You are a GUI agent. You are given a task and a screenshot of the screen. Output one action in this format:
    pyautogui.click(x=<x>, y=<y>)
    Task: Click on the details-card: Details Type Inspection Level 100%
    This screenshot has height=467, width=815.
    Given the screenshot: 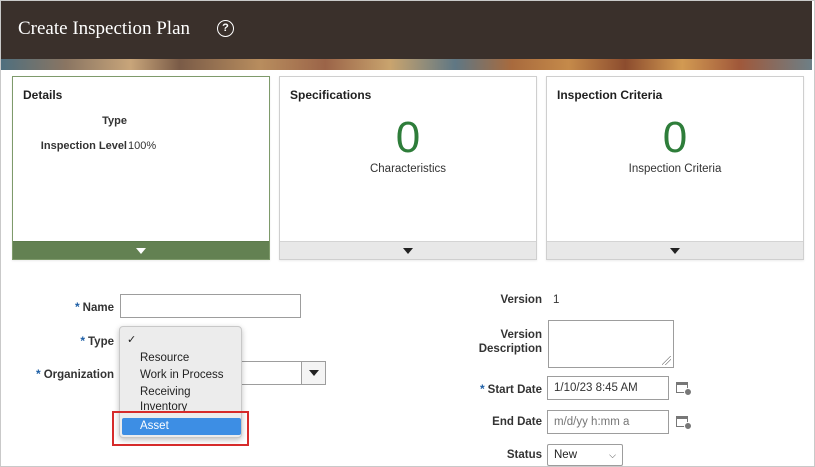 What is the action you would take?
    pyautogui.click(x=141, y=168)
    